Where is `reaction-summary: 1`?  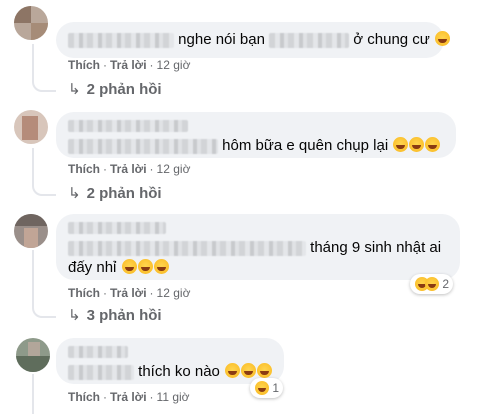
reaction-summary: 1 is located at coordinates (267, 388).